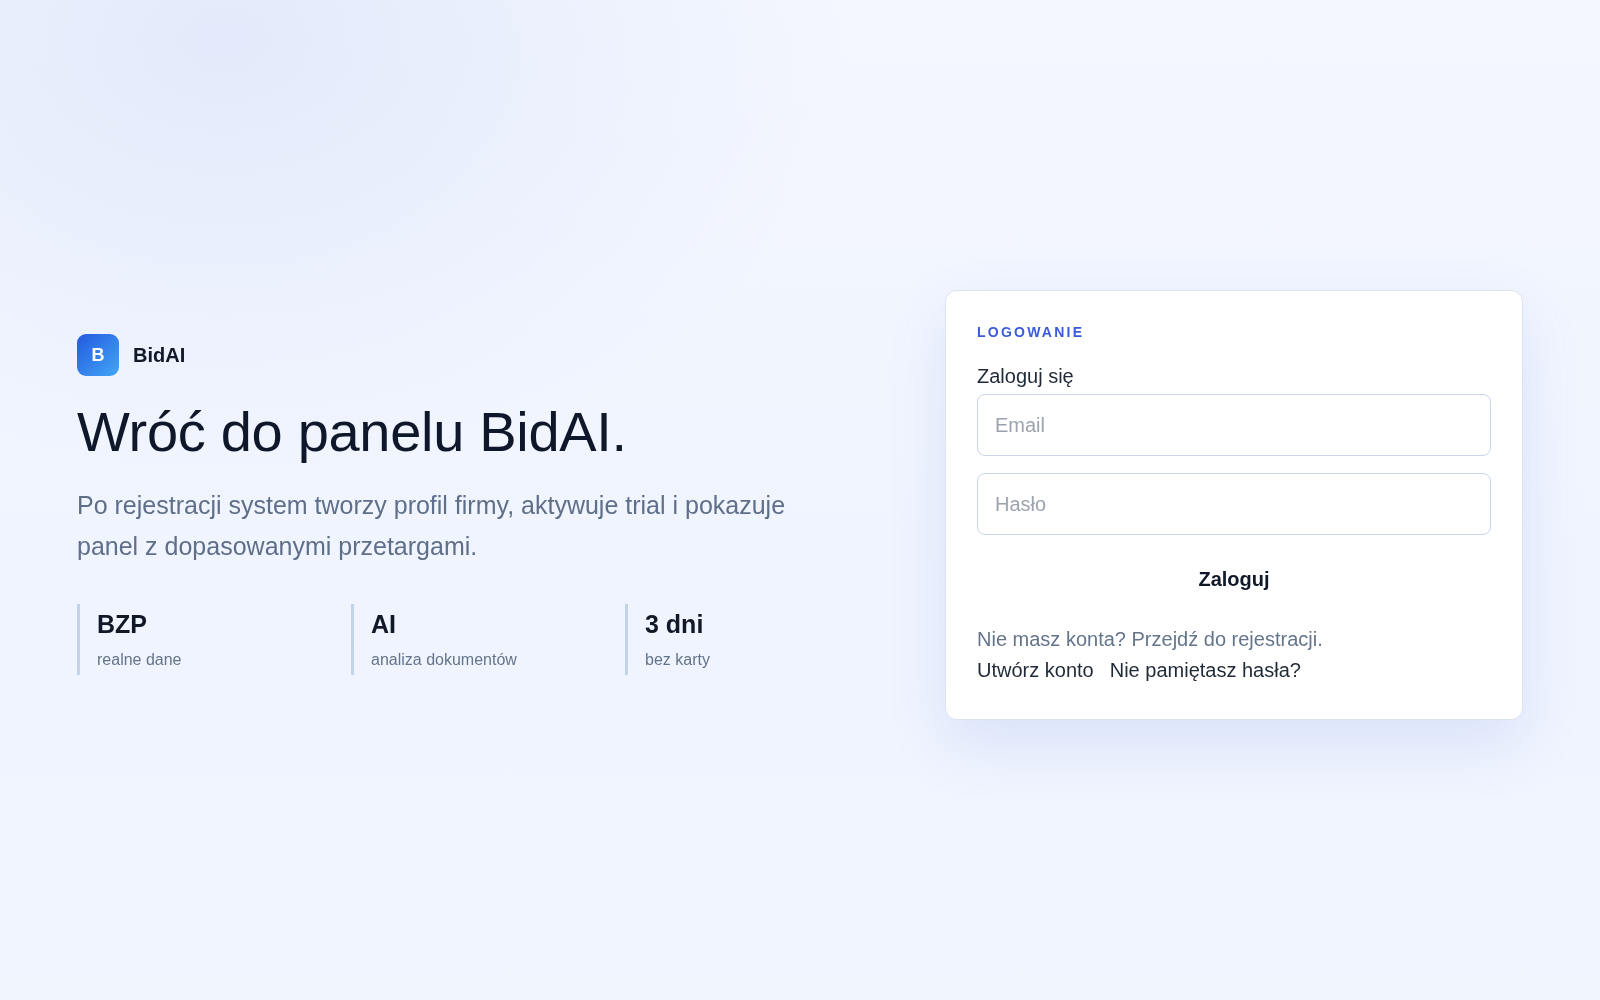  I want to click on logo-tile: B, so click(98, 354).